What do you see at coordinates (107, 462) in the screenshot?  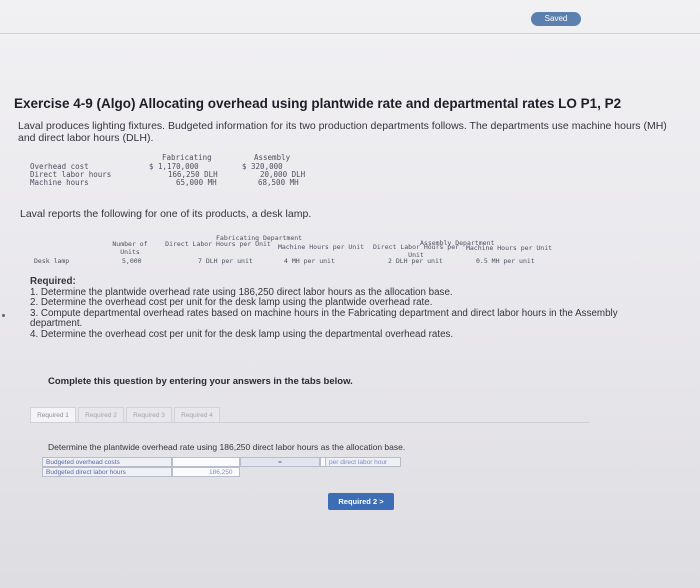 I see `budgeted-overhead-costs-label: Budgeted overhead costs` at bounding box center [107, 462].